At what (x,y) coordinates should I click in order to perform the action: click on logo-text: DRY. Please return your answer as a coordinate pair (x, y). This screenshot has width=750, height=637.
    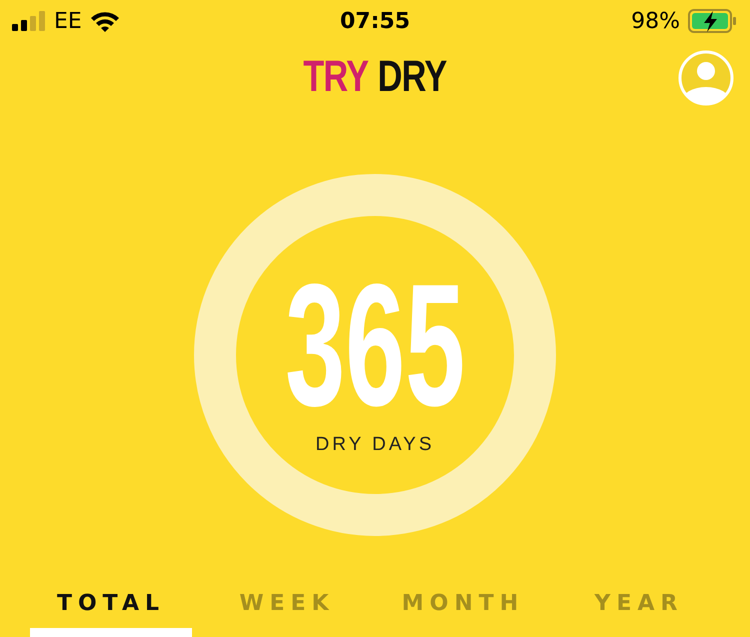
    Looking at the image, I should click on (412, 77).